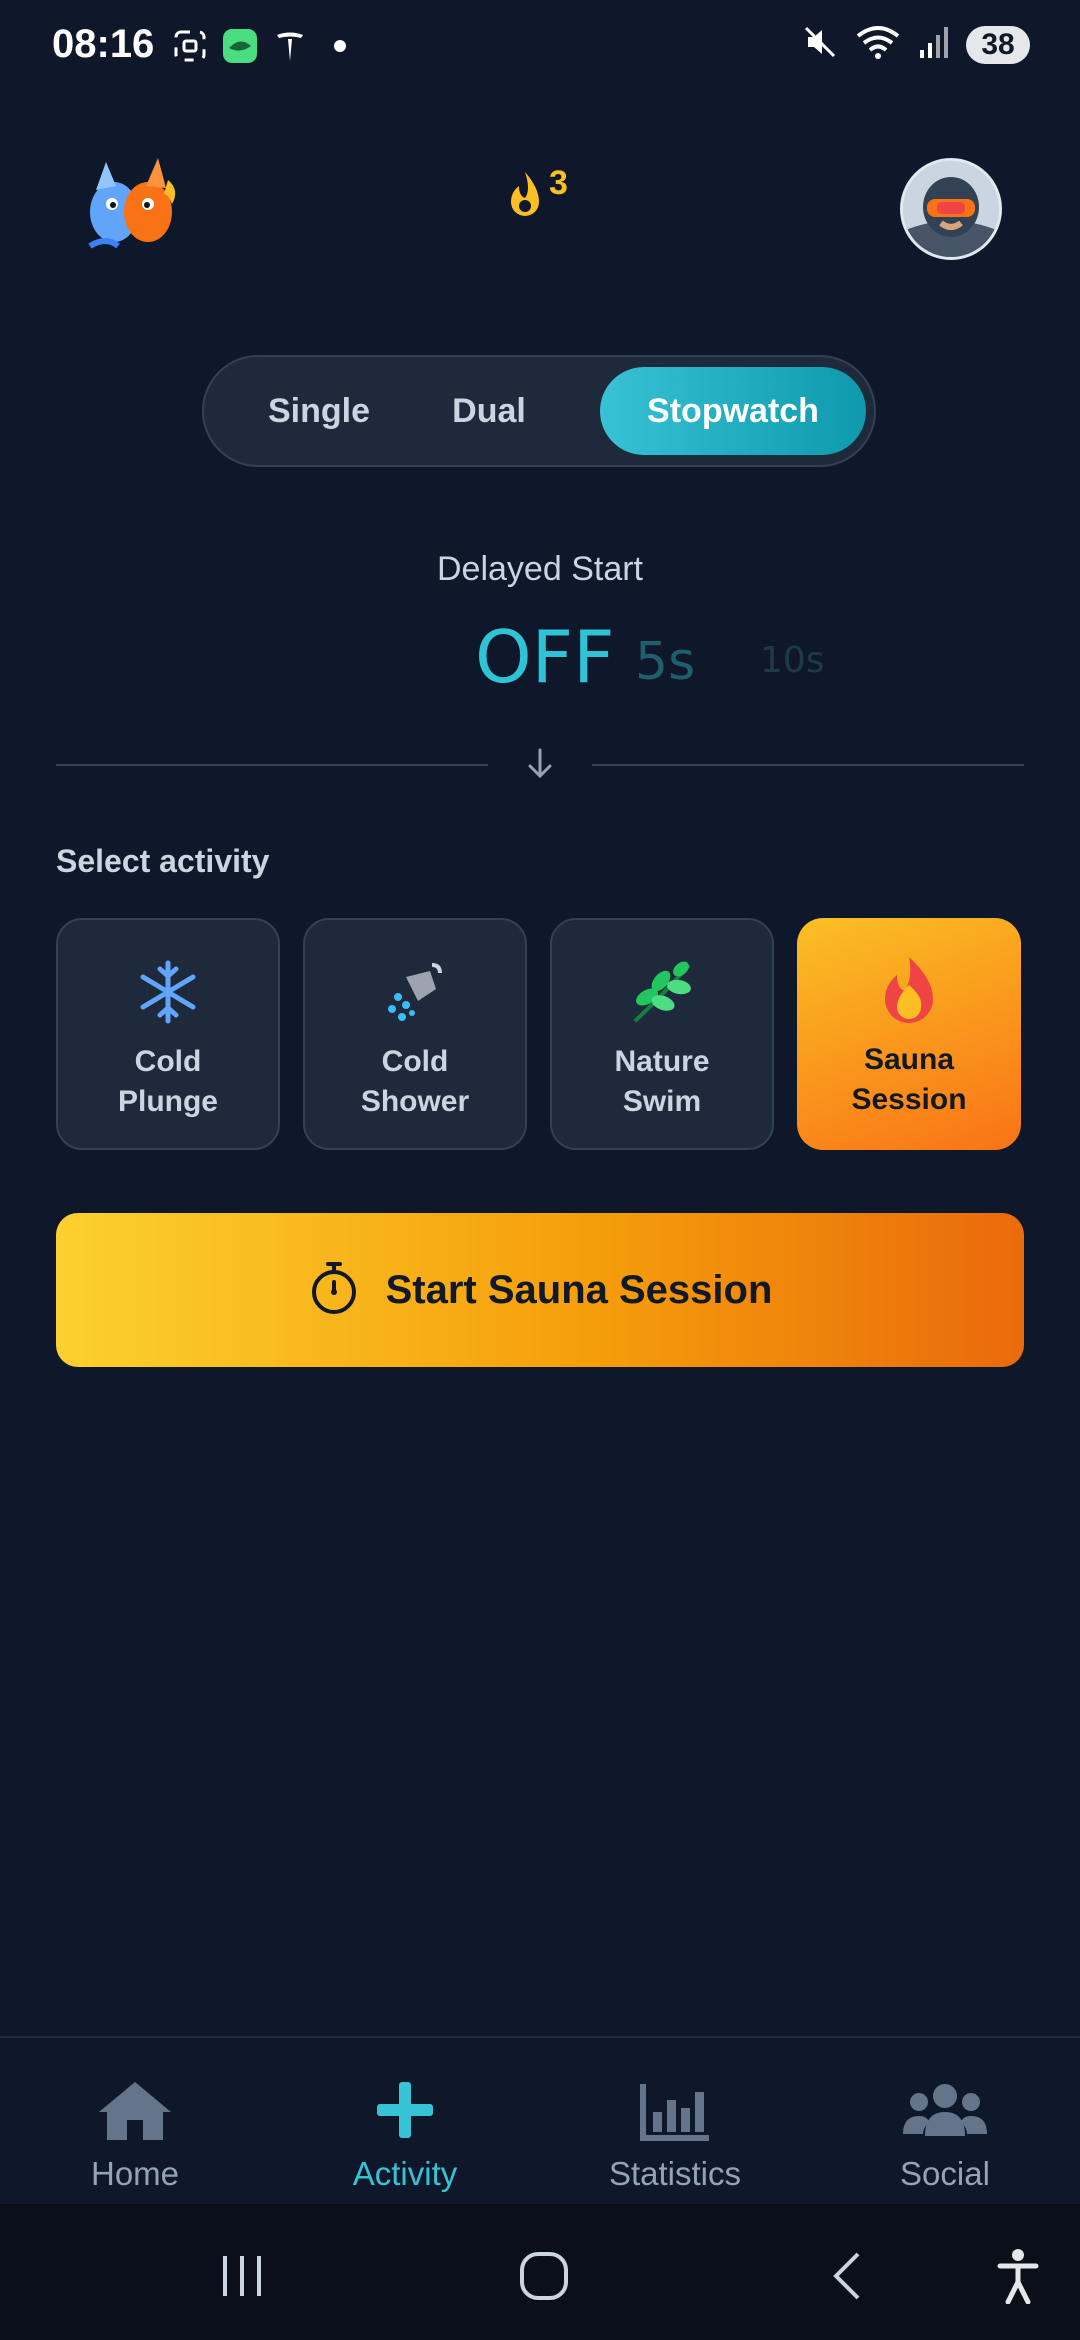  Describe the element at coordinates (909, 1034) in the screenshot. I see `activity-card-sauna-session: Sauna Session` at that location.